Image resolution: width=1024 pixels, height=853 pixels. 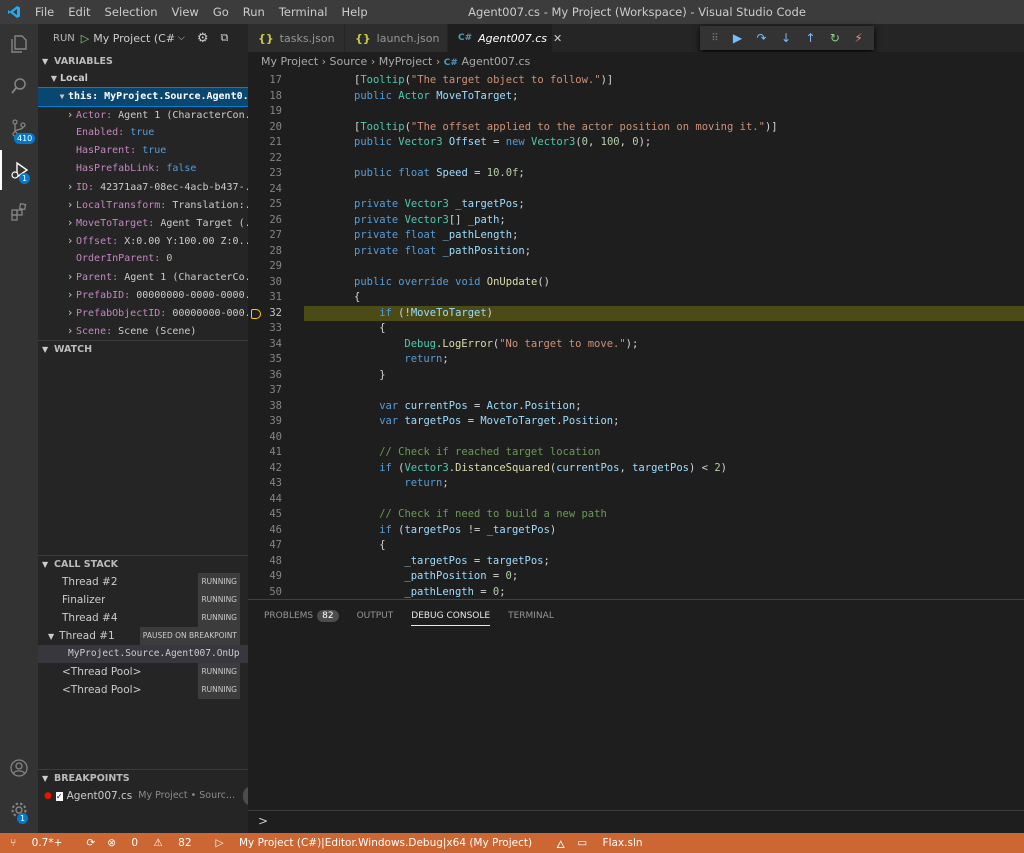 What do you see at coordinates (203, 38) in the screenshot?
I see `open-launch-json-gear-icon: ⚙` at bounding box center [203, 38].